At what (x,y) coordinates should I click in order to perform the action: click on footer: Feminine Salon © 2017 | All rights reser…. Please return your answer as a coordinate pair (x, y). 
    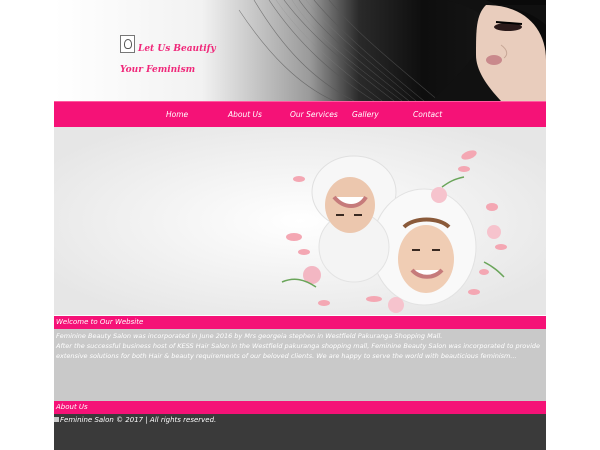
    Looking at the image, I should click on (300, 432).